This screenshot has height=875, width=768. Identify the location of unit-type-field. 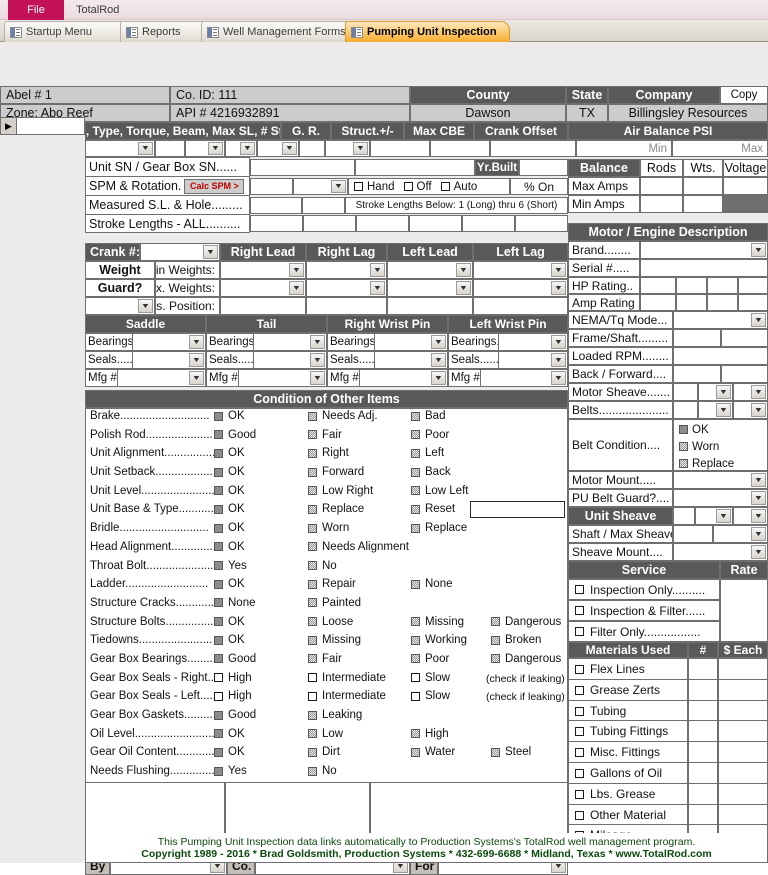
(170, 148).